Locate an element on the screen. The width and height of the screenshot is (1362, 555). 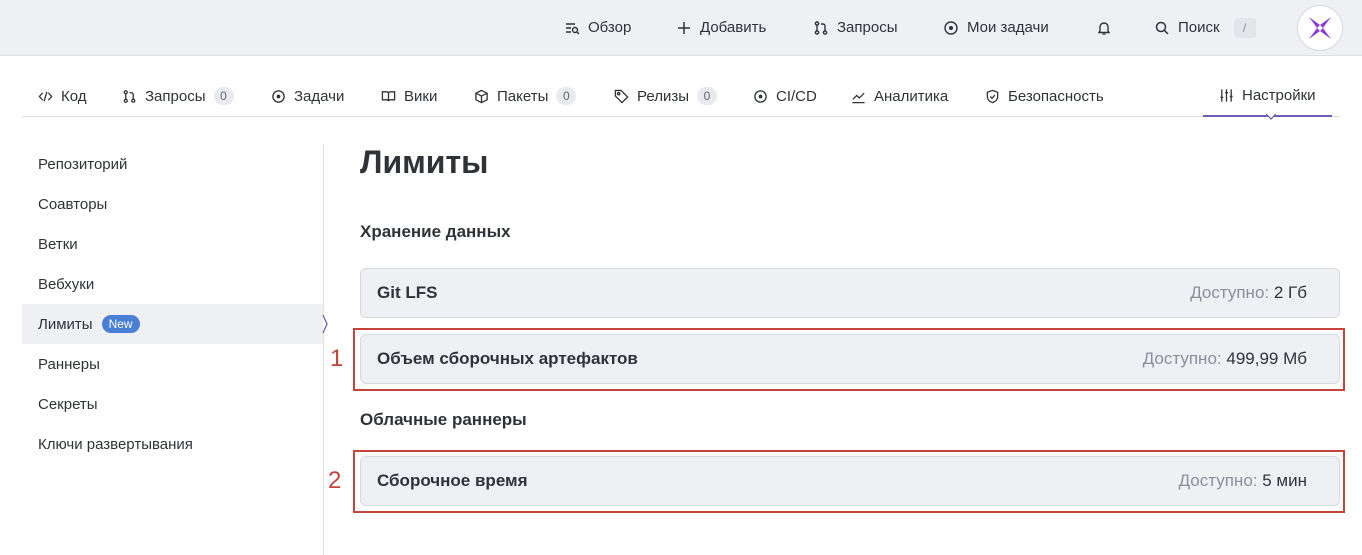
sidebar-item-label: Репозиторий is located at coordinates (83, 164).